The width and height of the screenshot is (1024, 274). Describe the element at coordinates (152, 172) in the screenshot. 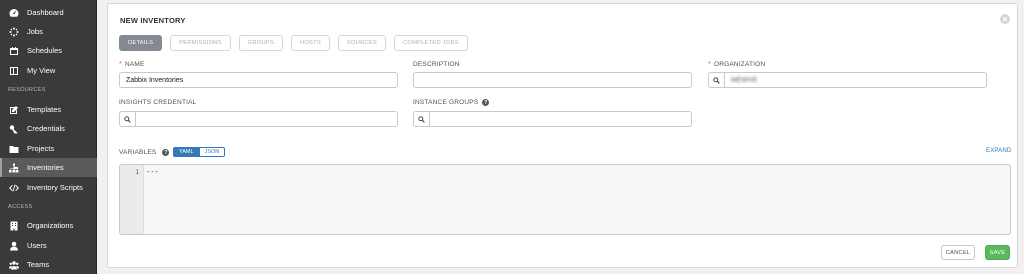

I see `editor-code: ---` at that location.